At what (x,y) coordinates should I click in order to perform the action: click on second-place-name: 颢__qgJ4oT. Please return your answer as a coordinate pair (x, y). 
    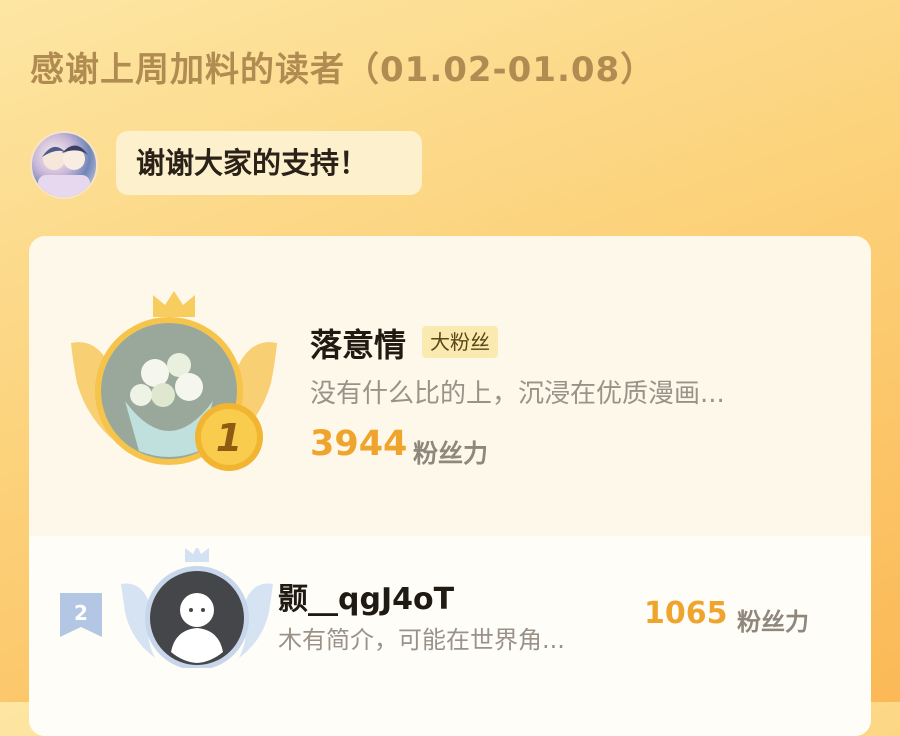
    Looking at the image, I should click on (366, 596).